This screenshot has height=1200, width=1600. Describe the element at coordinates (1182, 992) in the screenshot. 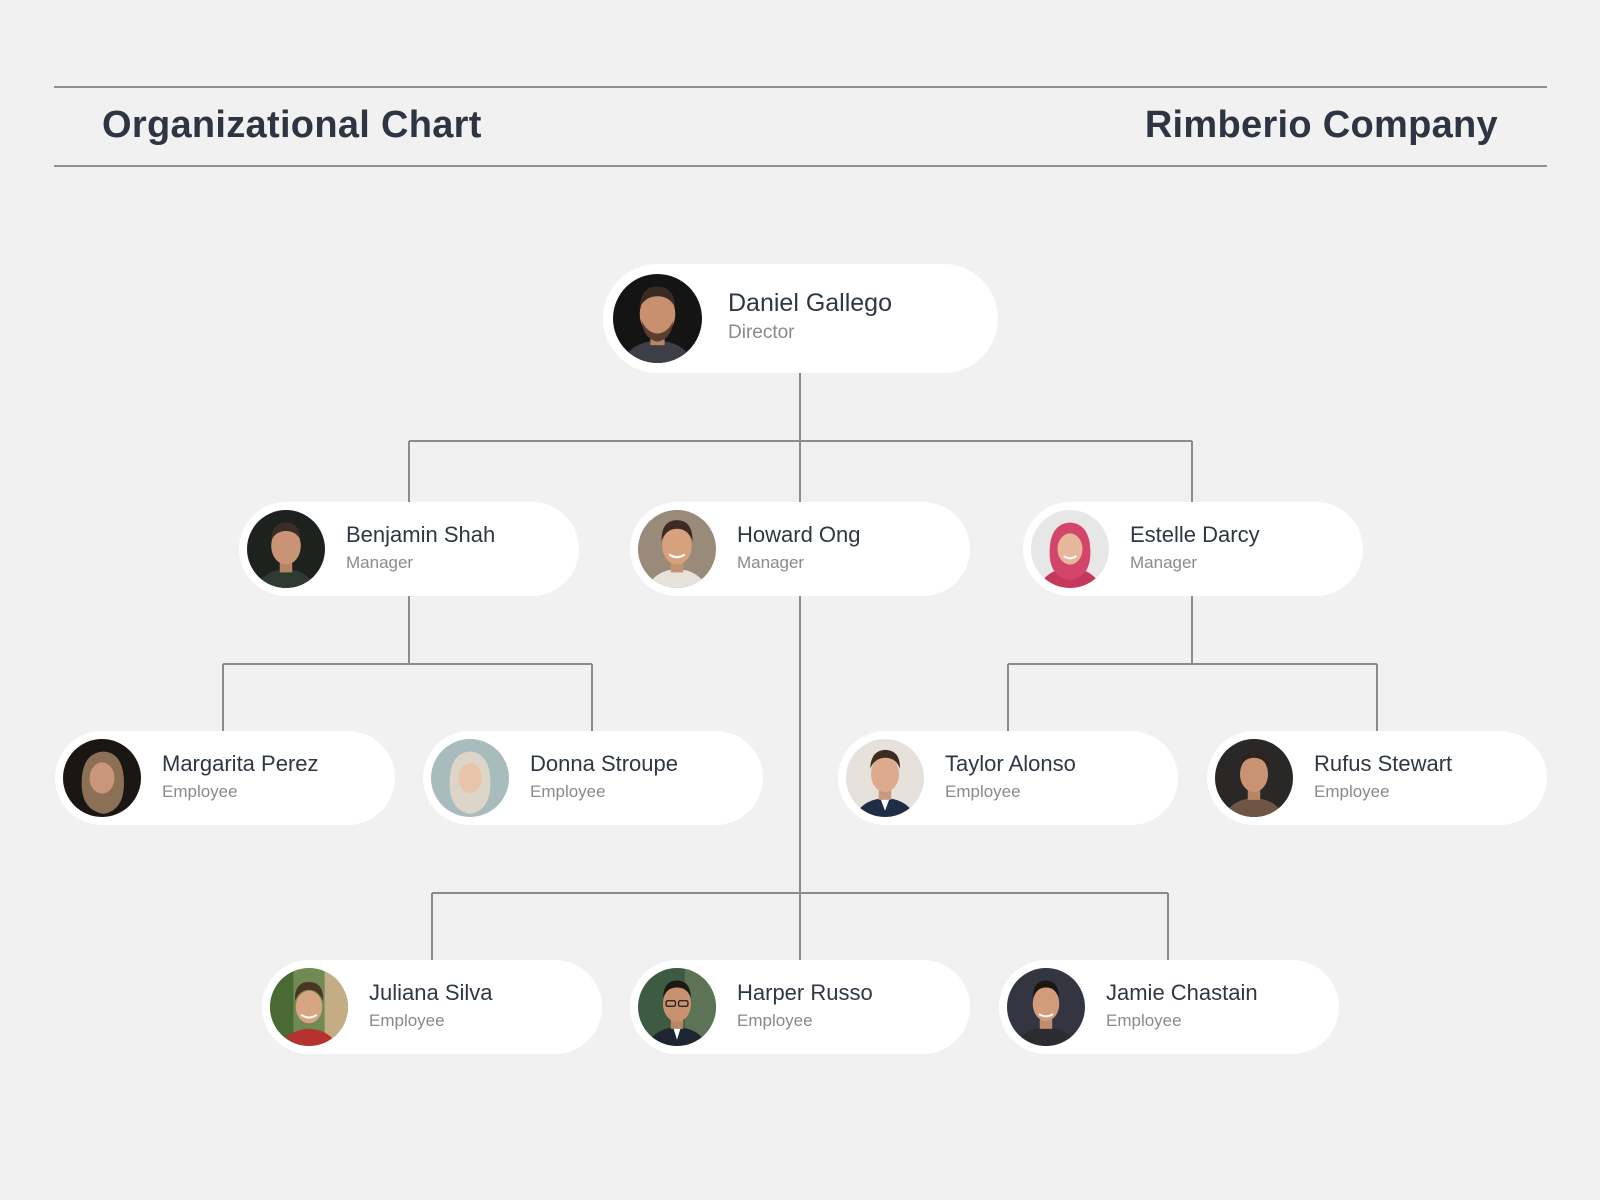

I see `person-name: Jamie Chastain` at that location.